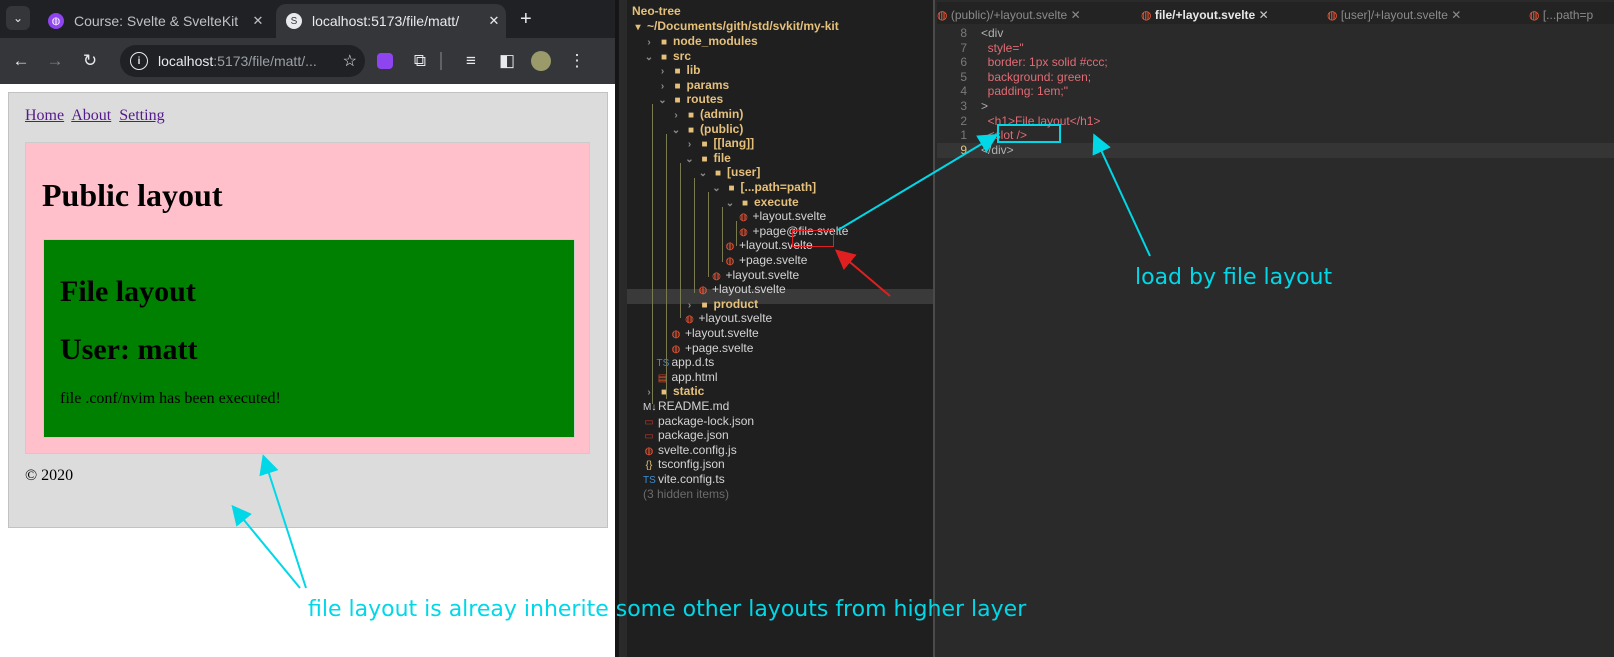 This screenshot has width=1614, height=657. Describe the element at coordinates (1275, 33) in the screenshot. I see `code-line: 8 <div` at that location.